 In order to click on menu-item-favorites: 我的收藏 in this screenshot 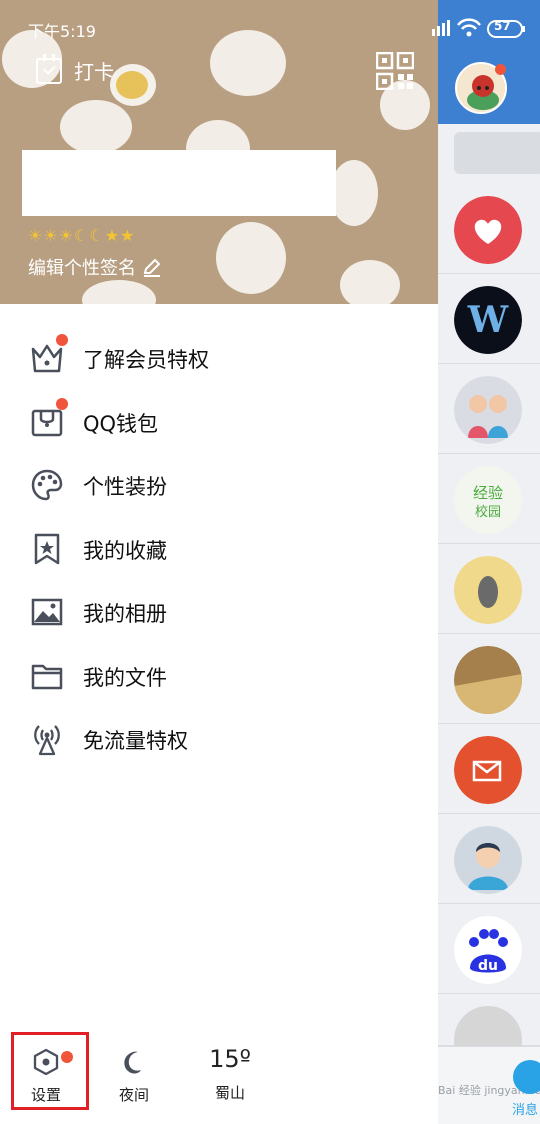, I will do `click(219, 549)`.